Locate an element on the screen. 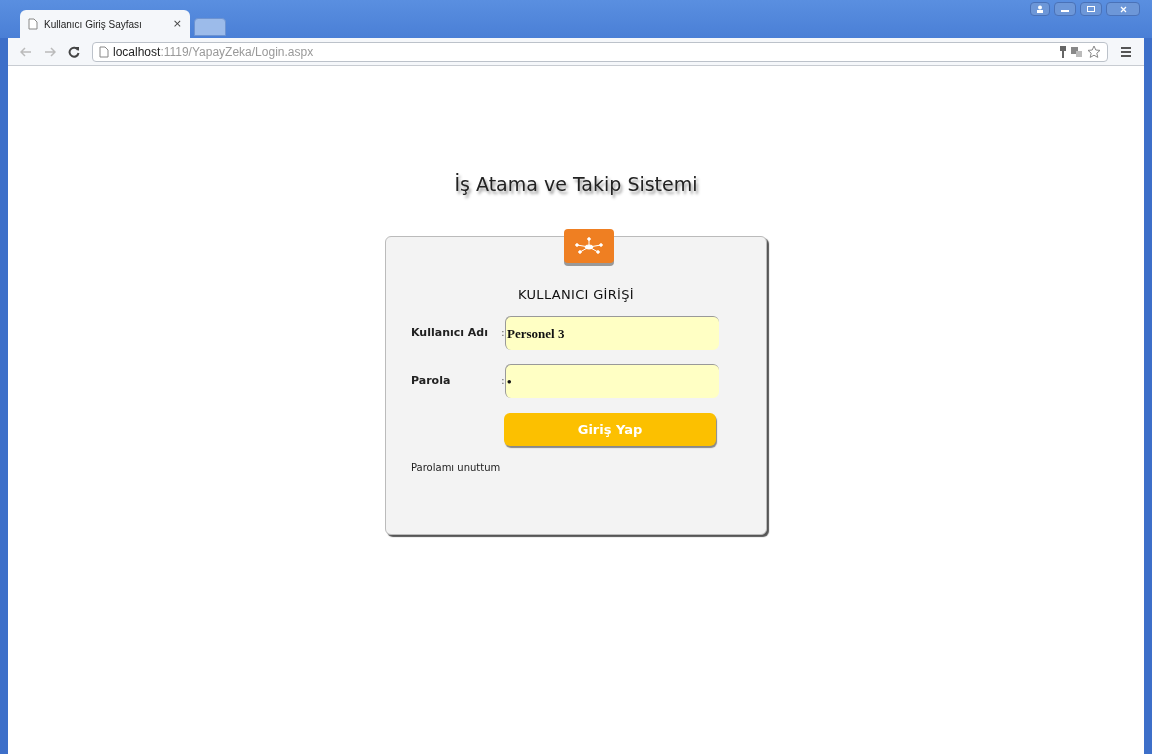 This screenshot has width=1152, height=754. input-field: Personel 3 is located at coordinates (612, 333).